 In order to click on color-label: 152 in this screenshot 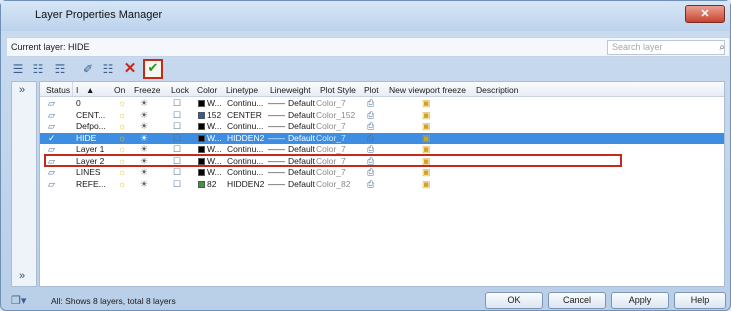, I will do `click(214, 115)`.